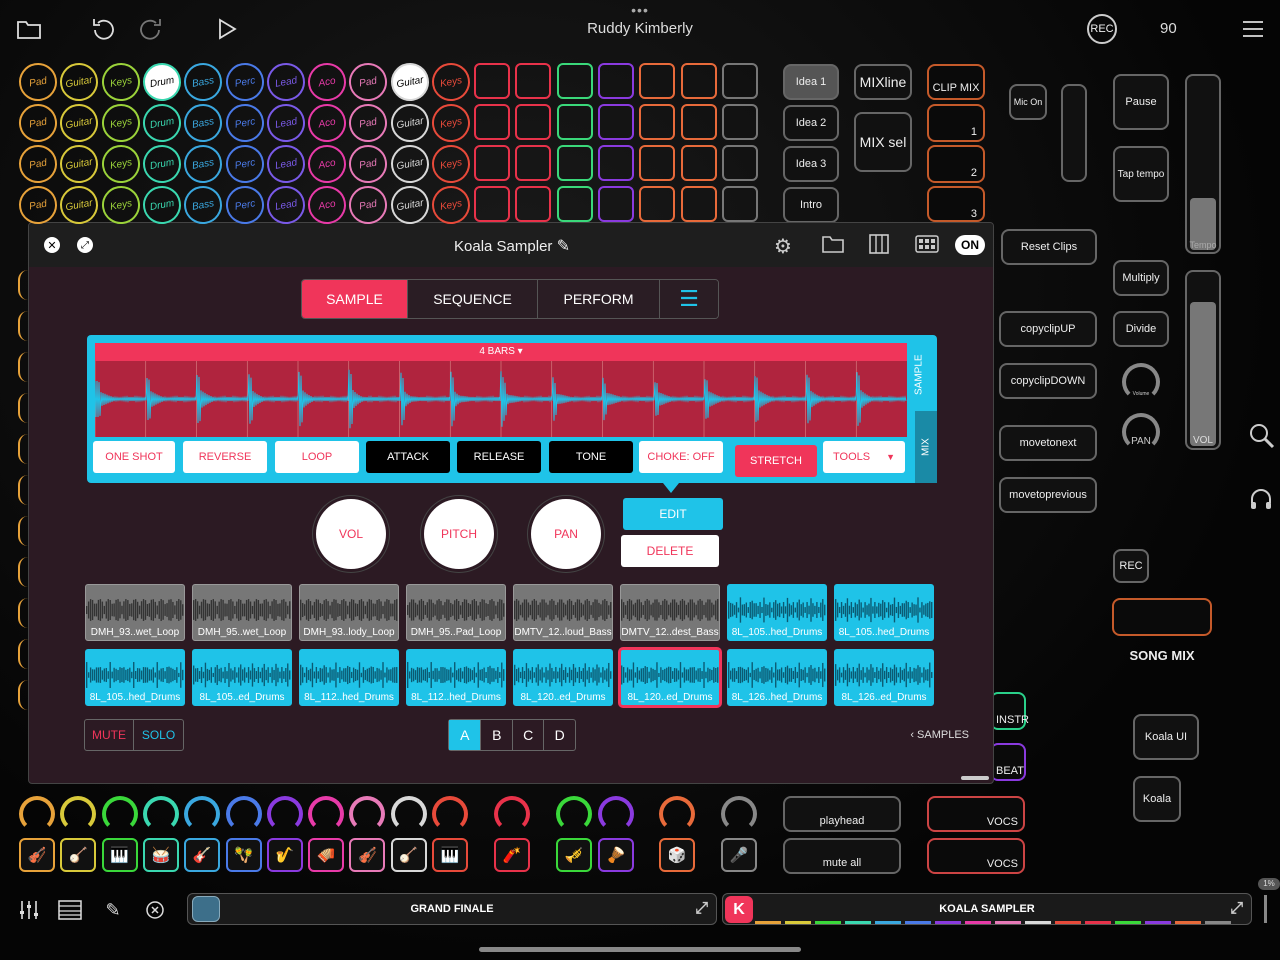  What do you see at coordinates (842, 856) in the screenshot?
I see `mute-all-button: mute all` at bounding box center [842, 856].